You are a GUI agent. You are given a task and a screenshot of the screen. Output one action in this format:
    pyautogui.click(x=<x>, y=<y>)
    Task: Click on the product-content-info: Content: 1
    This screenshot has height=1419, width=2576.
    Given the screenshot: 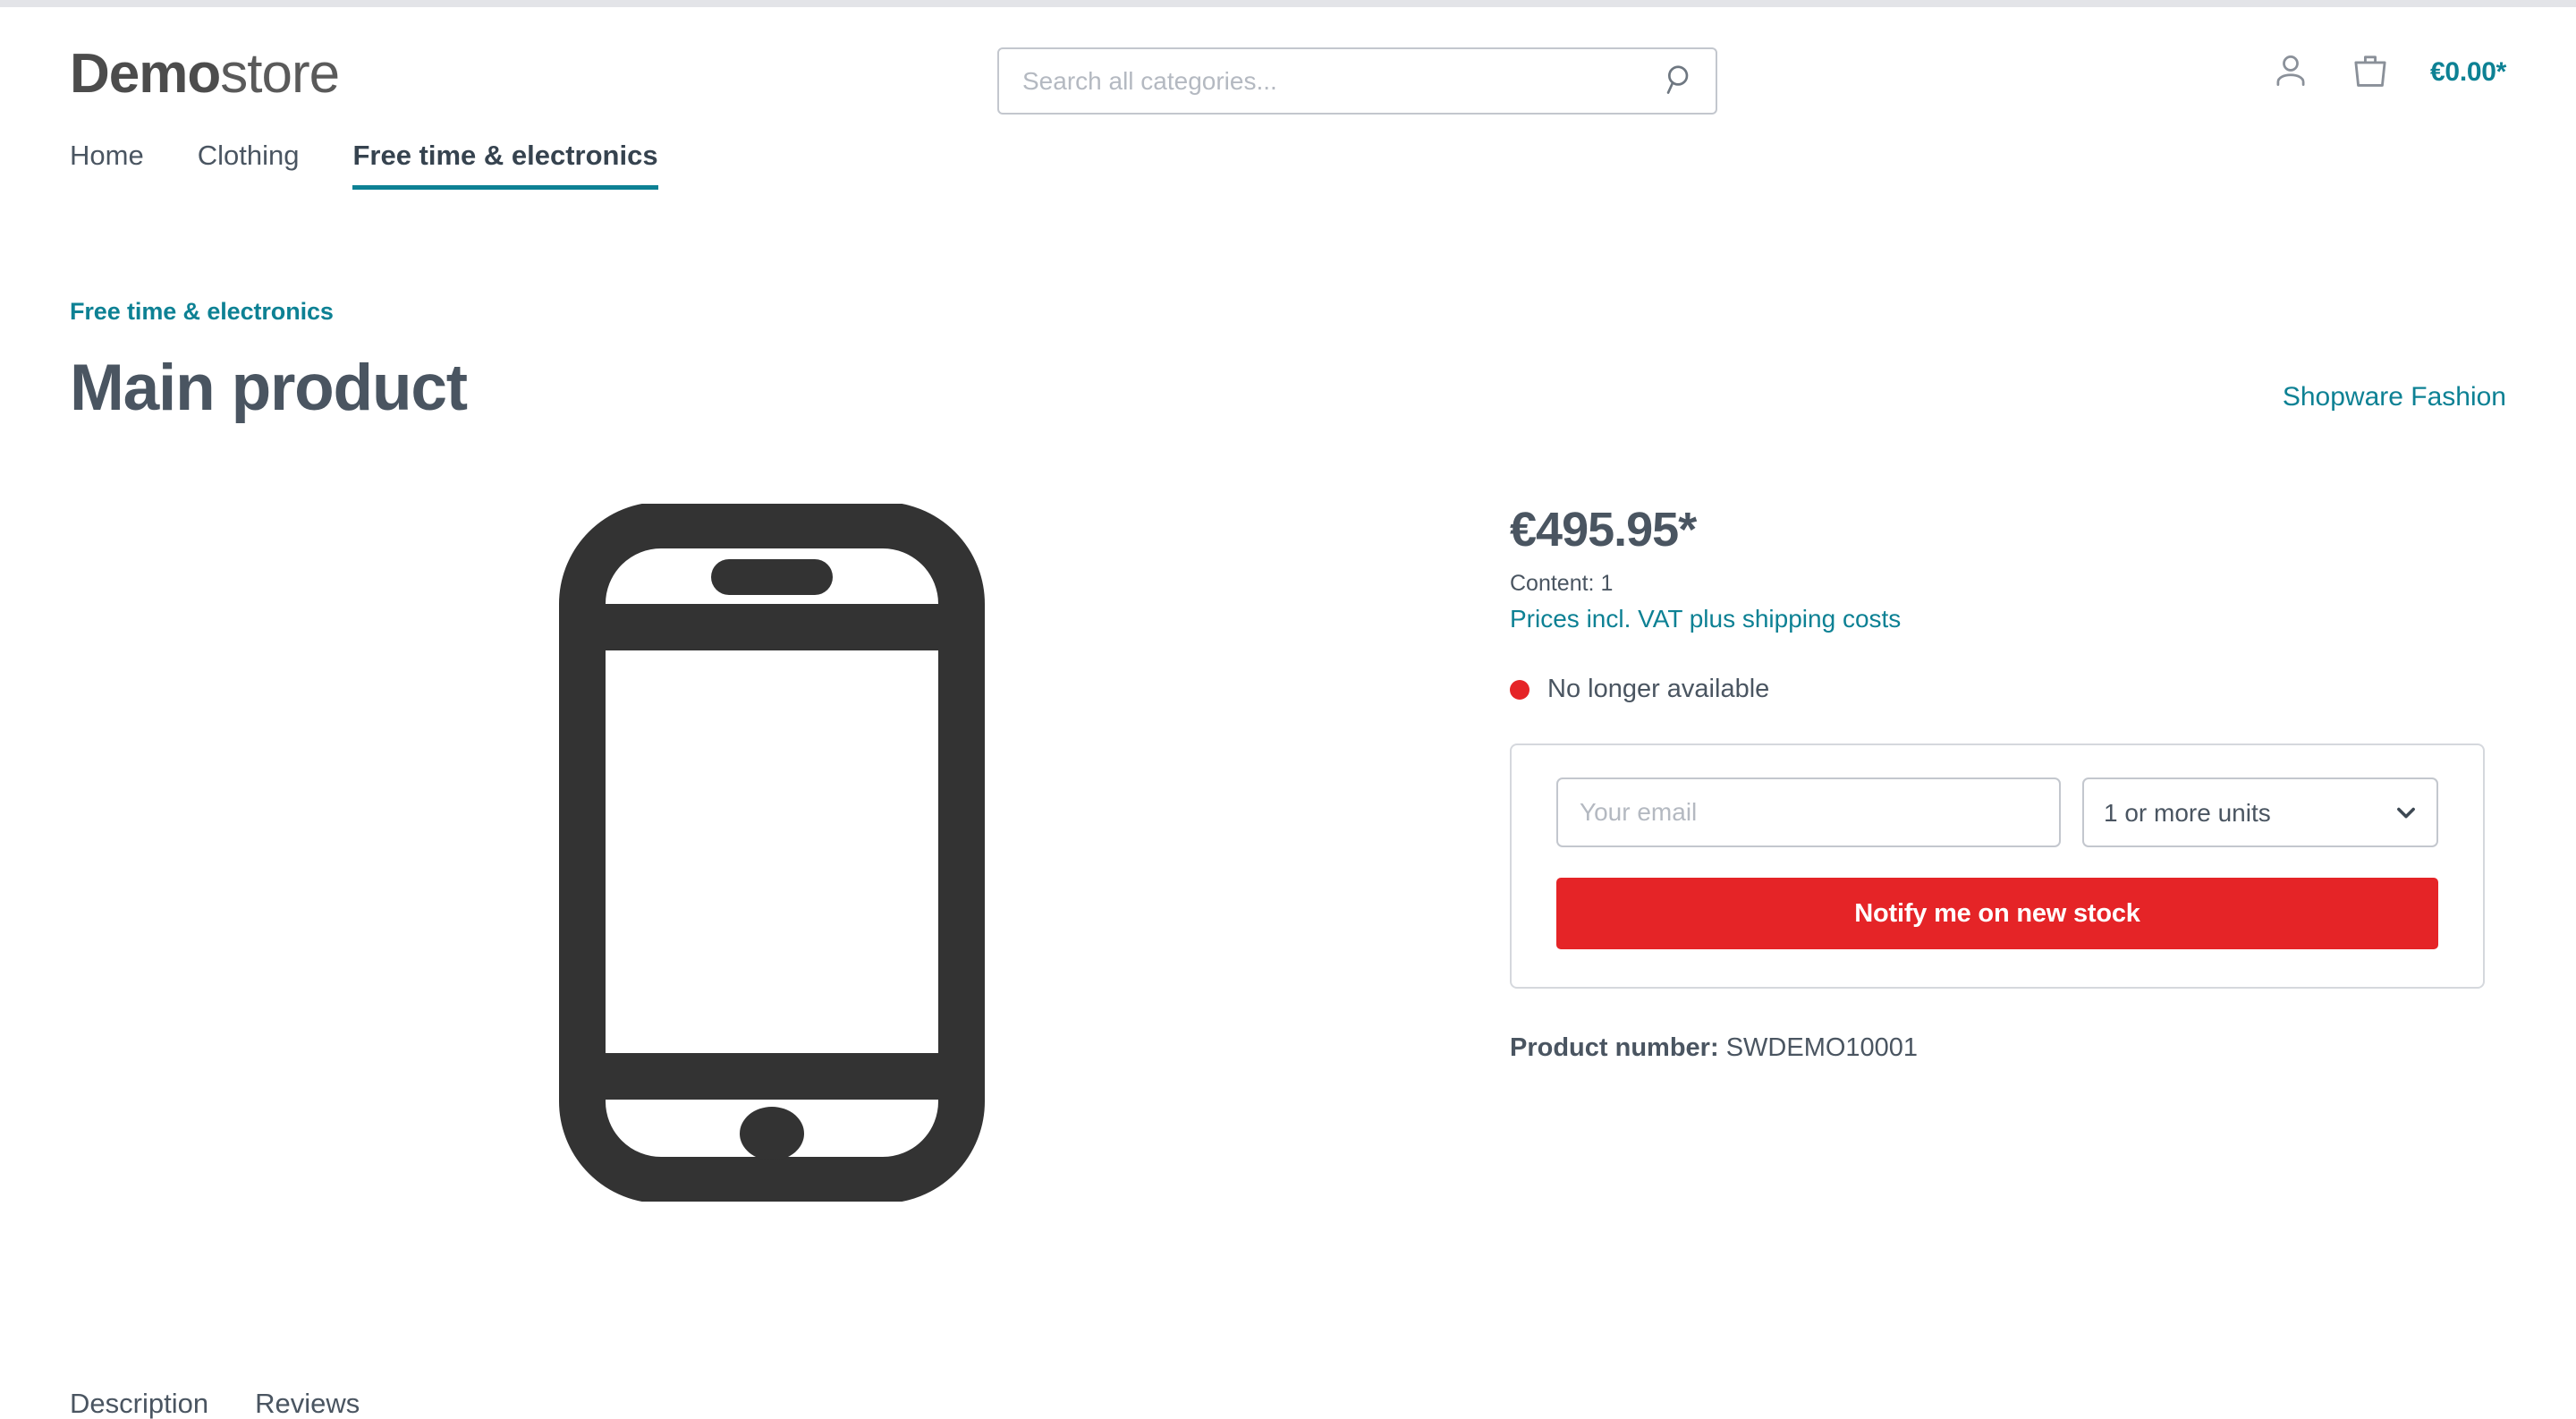 What is the action you would take?
    pyautogui.click(x=1562, y=584)
    